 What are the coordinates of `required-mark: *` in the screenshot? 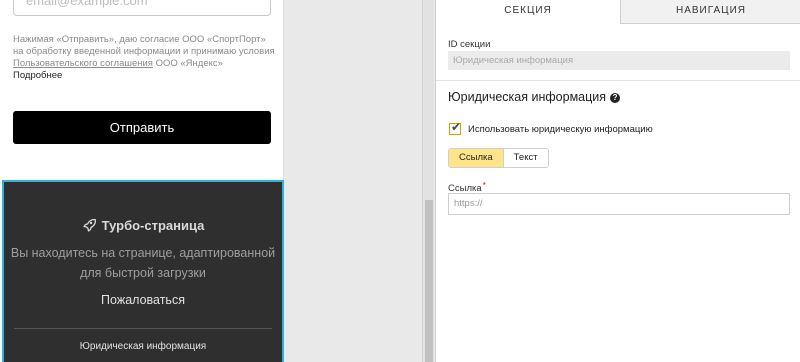 It's located at (484, 185).